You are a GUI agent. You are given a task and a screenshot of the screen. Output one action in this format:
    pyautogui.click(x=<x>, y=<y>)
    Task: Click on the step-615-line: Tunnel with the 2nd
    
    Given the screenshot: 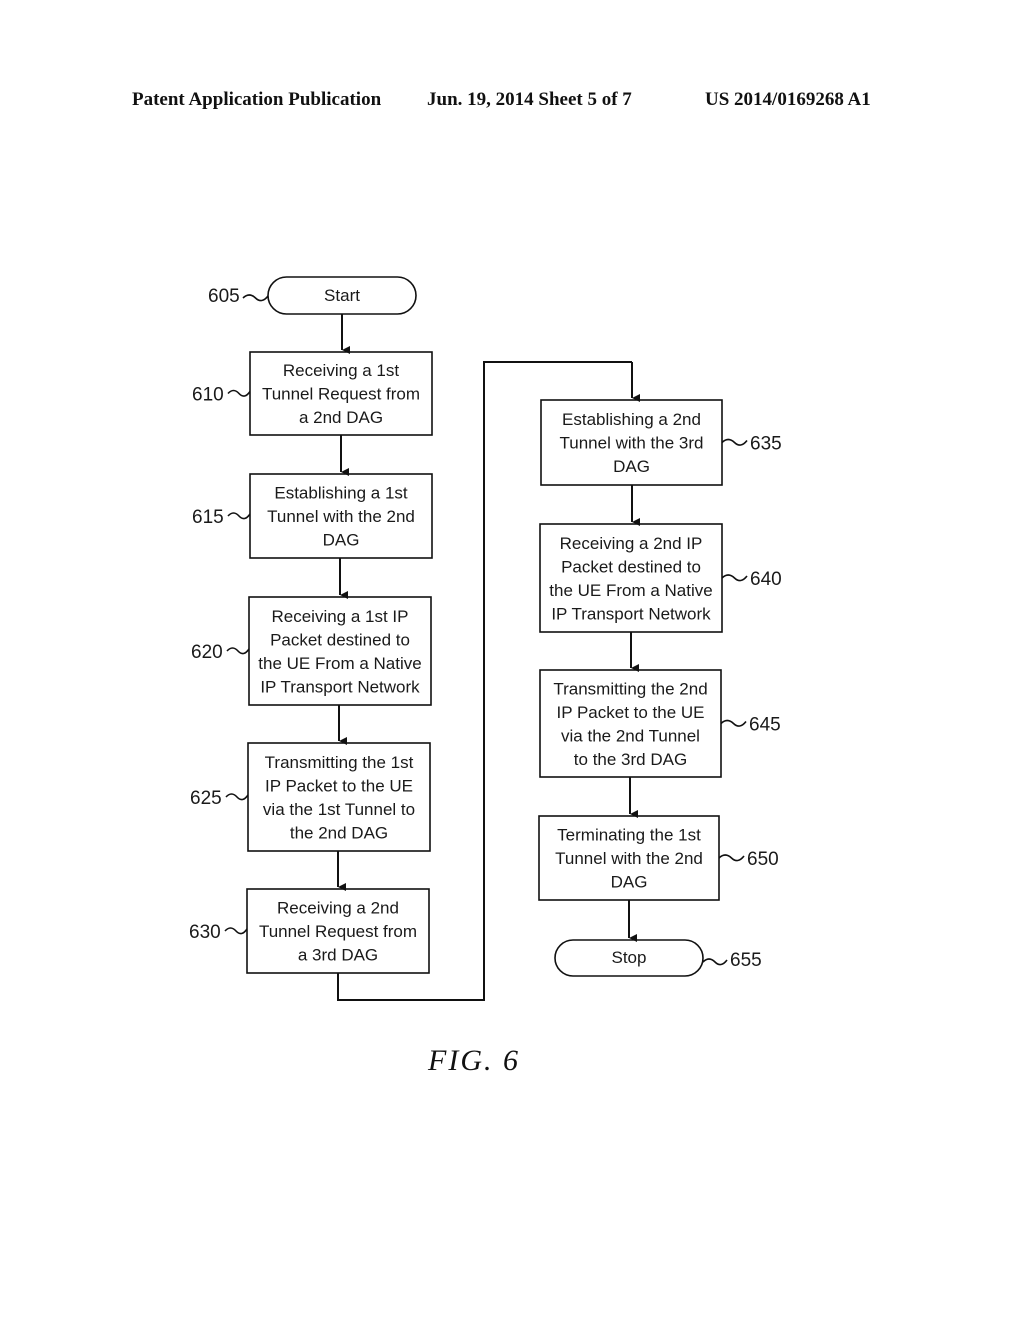 What is the action you would take?
    pyautogui.click(x=341, y=516)
    